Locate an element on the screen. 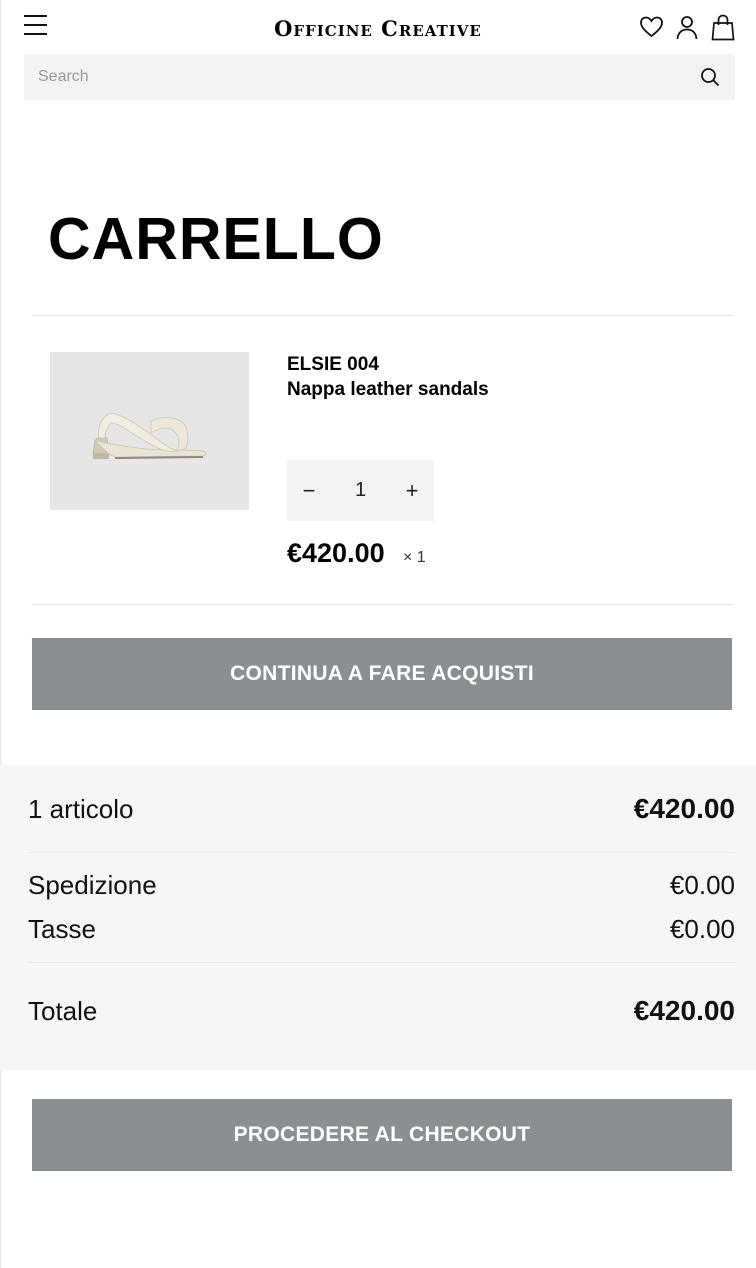 This screenshot has width=756, height=1268. search-icon is located at coordinates (710, 77).